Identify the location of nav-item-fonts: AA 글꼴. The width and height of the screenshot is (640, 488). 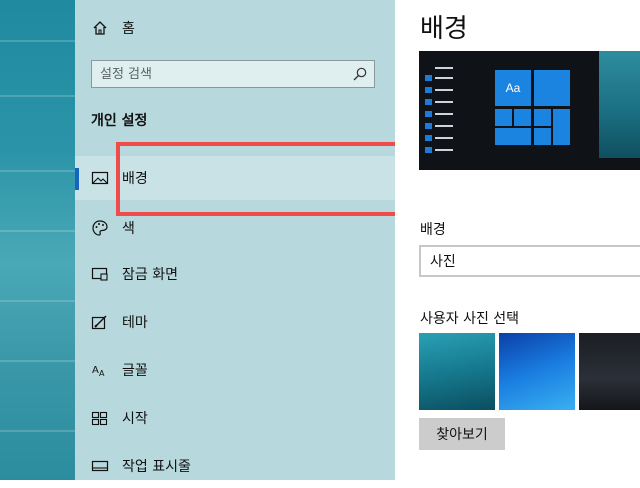
(235, 370).